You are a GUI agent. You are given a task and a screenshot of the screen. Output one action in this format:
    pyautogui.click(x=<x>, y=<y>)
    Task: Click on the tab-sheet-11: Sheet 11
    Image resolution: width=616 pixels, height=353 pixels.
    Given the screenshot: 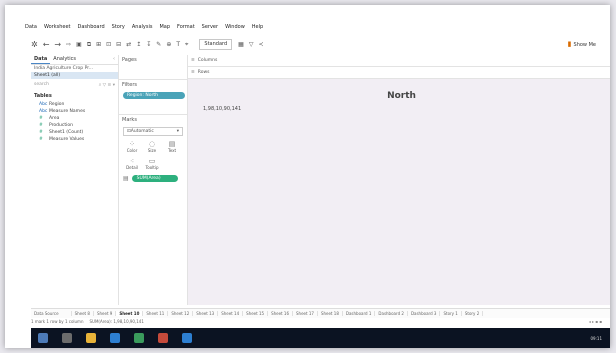 What is the action you would take?
    pyautogui.click(x=156, y=313)
    